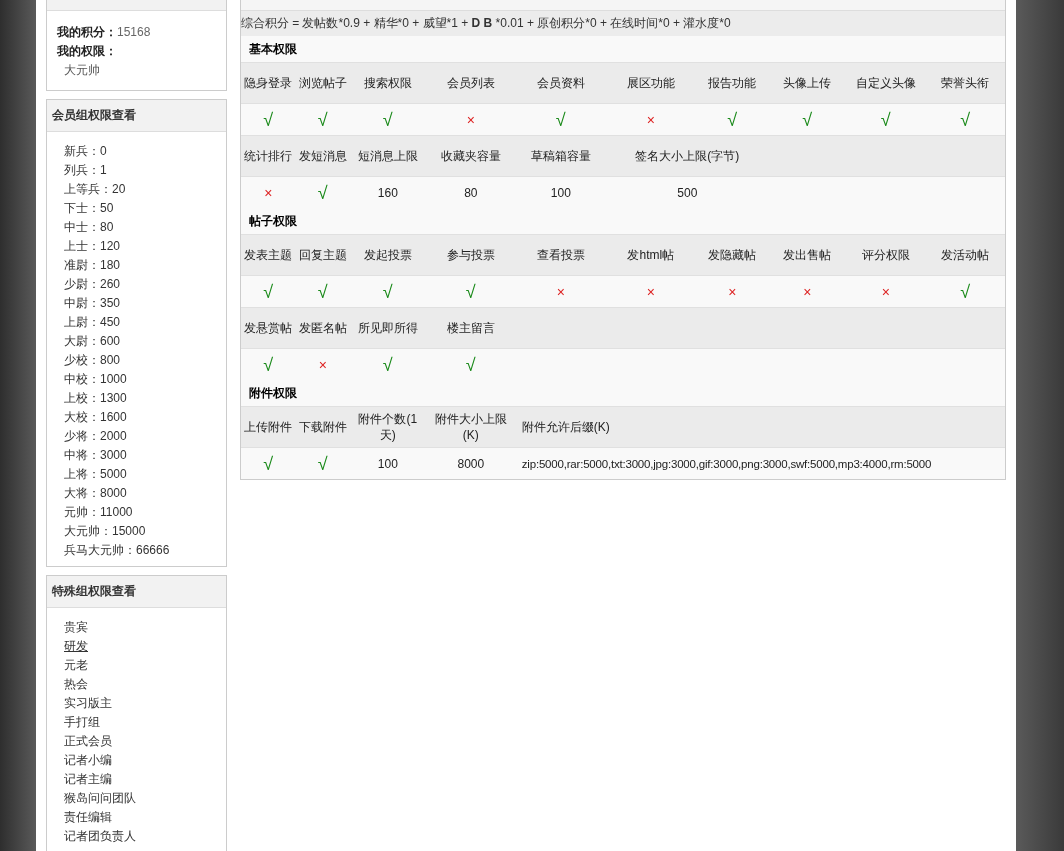  What do you see at coordinates (142, 817) in the screenshot?
I see `group-link: 责任编辑` at bounding box center [142, 817].